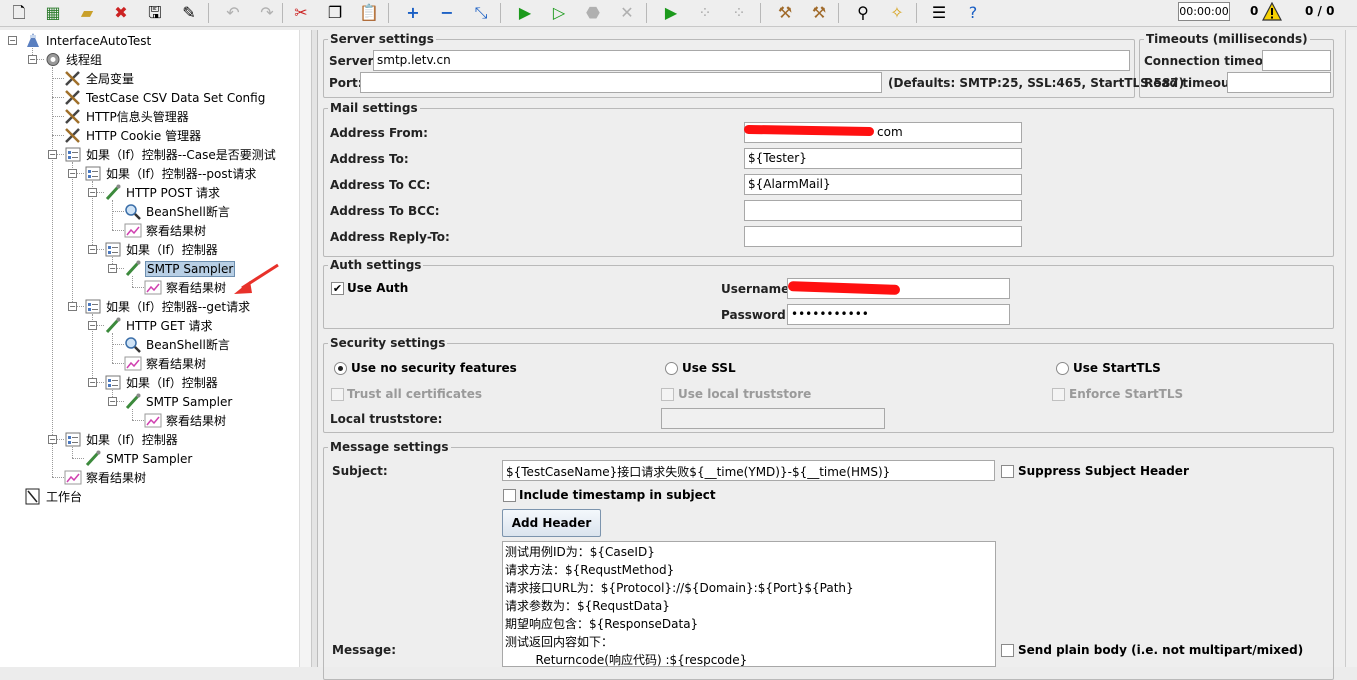 The height and width of the screenshot is (680, 1357). What do you see at coordinates (751, 60) in the screenshot?
I see `server-field: smtp.letv.cn` at bounding box center [751, 60].